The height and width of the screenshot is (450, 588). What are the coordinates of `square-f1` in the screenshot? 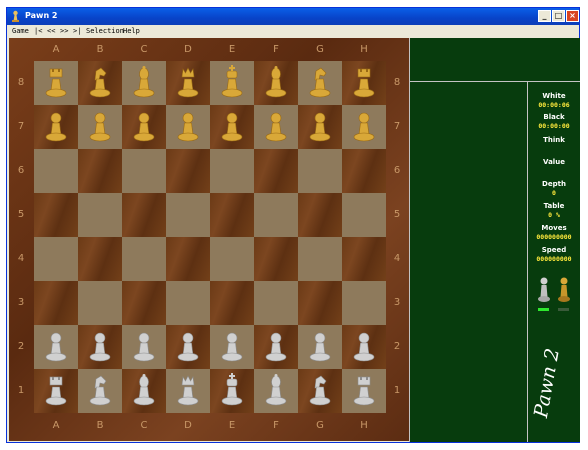 It's located at (276, 391).